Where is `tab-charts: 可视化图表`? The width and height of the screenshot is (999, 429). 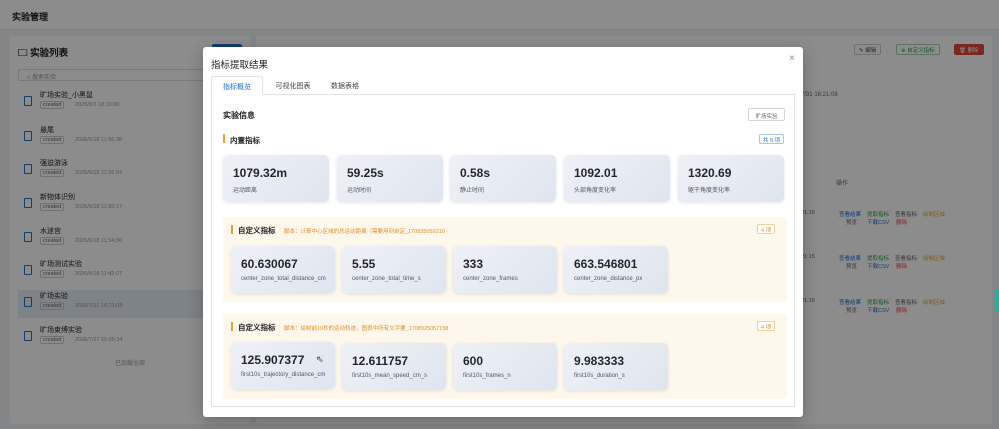
tab-charts: 可视化图表 is located at coordinates (293, 85).